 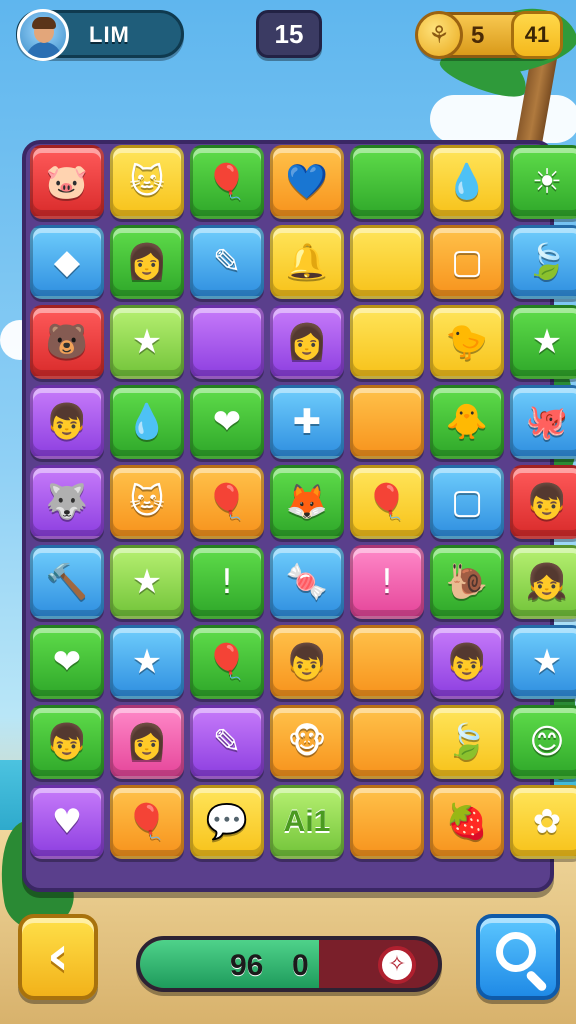 What do you see at coordinates (307, 182) in the screenshot?
I see `board-tile: 💙` at bounding box center [307, 182].